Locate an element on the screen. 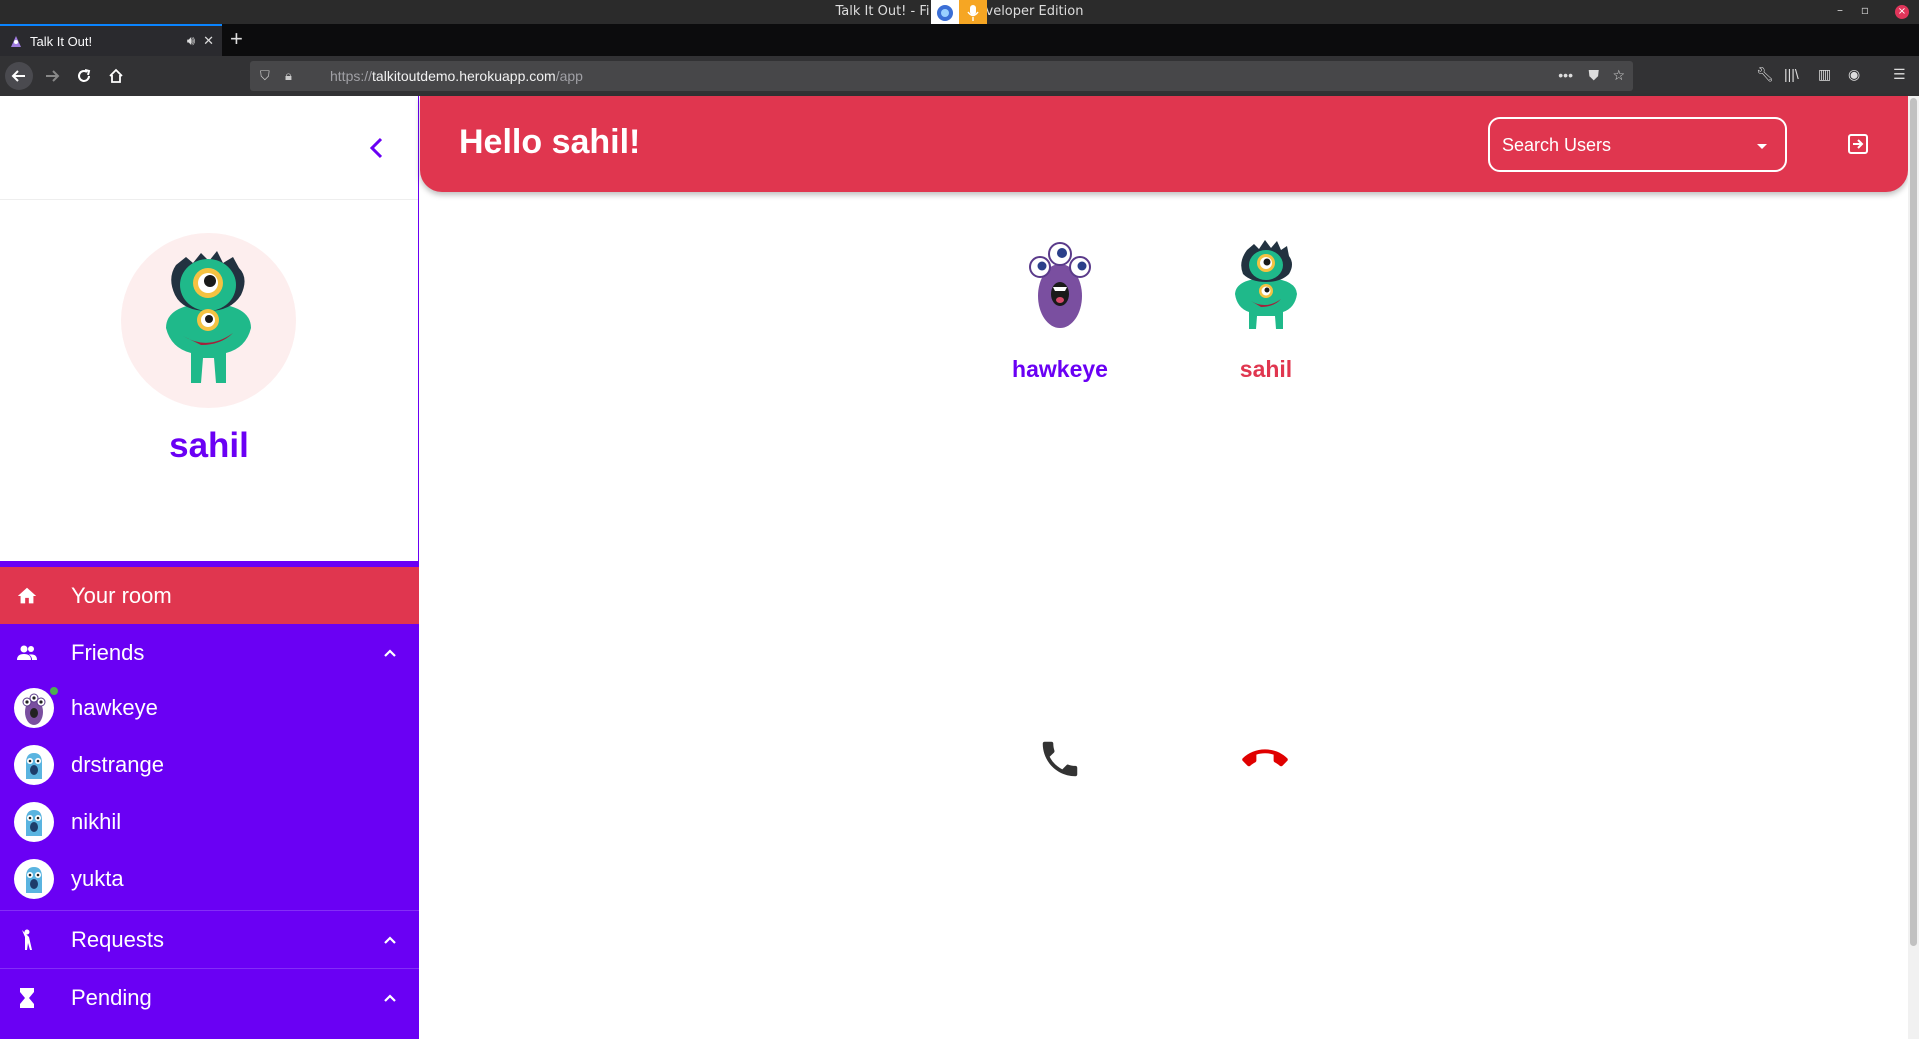 The width and height of the screenshot is (1919, 1039). tab-title: Talk It Out! is located at coordinates (61, 41).